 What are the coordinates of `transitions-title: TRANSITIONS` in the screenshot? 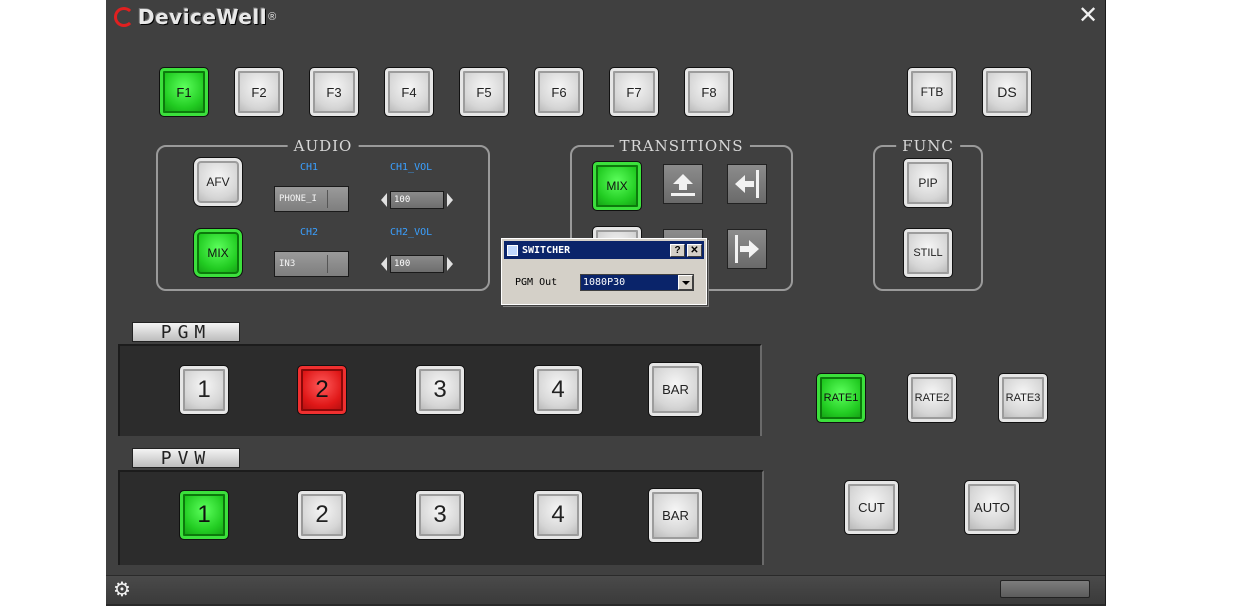 It's located at (681, 146).